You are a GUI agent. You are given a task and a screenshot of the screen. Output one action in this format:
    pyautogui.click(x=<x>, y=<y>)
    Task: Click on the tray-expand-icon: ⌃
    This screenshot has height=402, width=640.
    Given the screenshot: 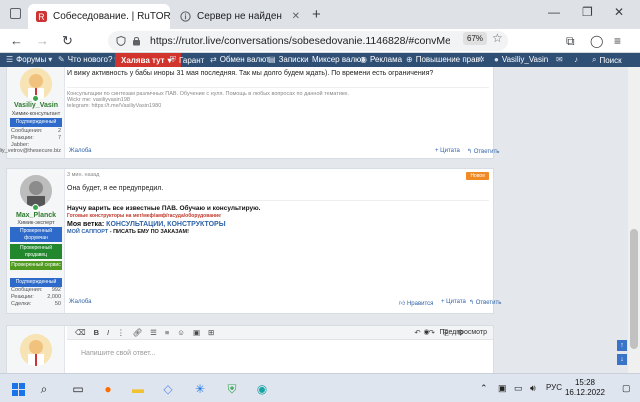 What is the action you would take?
    pyautogui.click(x=484, y=388)
    